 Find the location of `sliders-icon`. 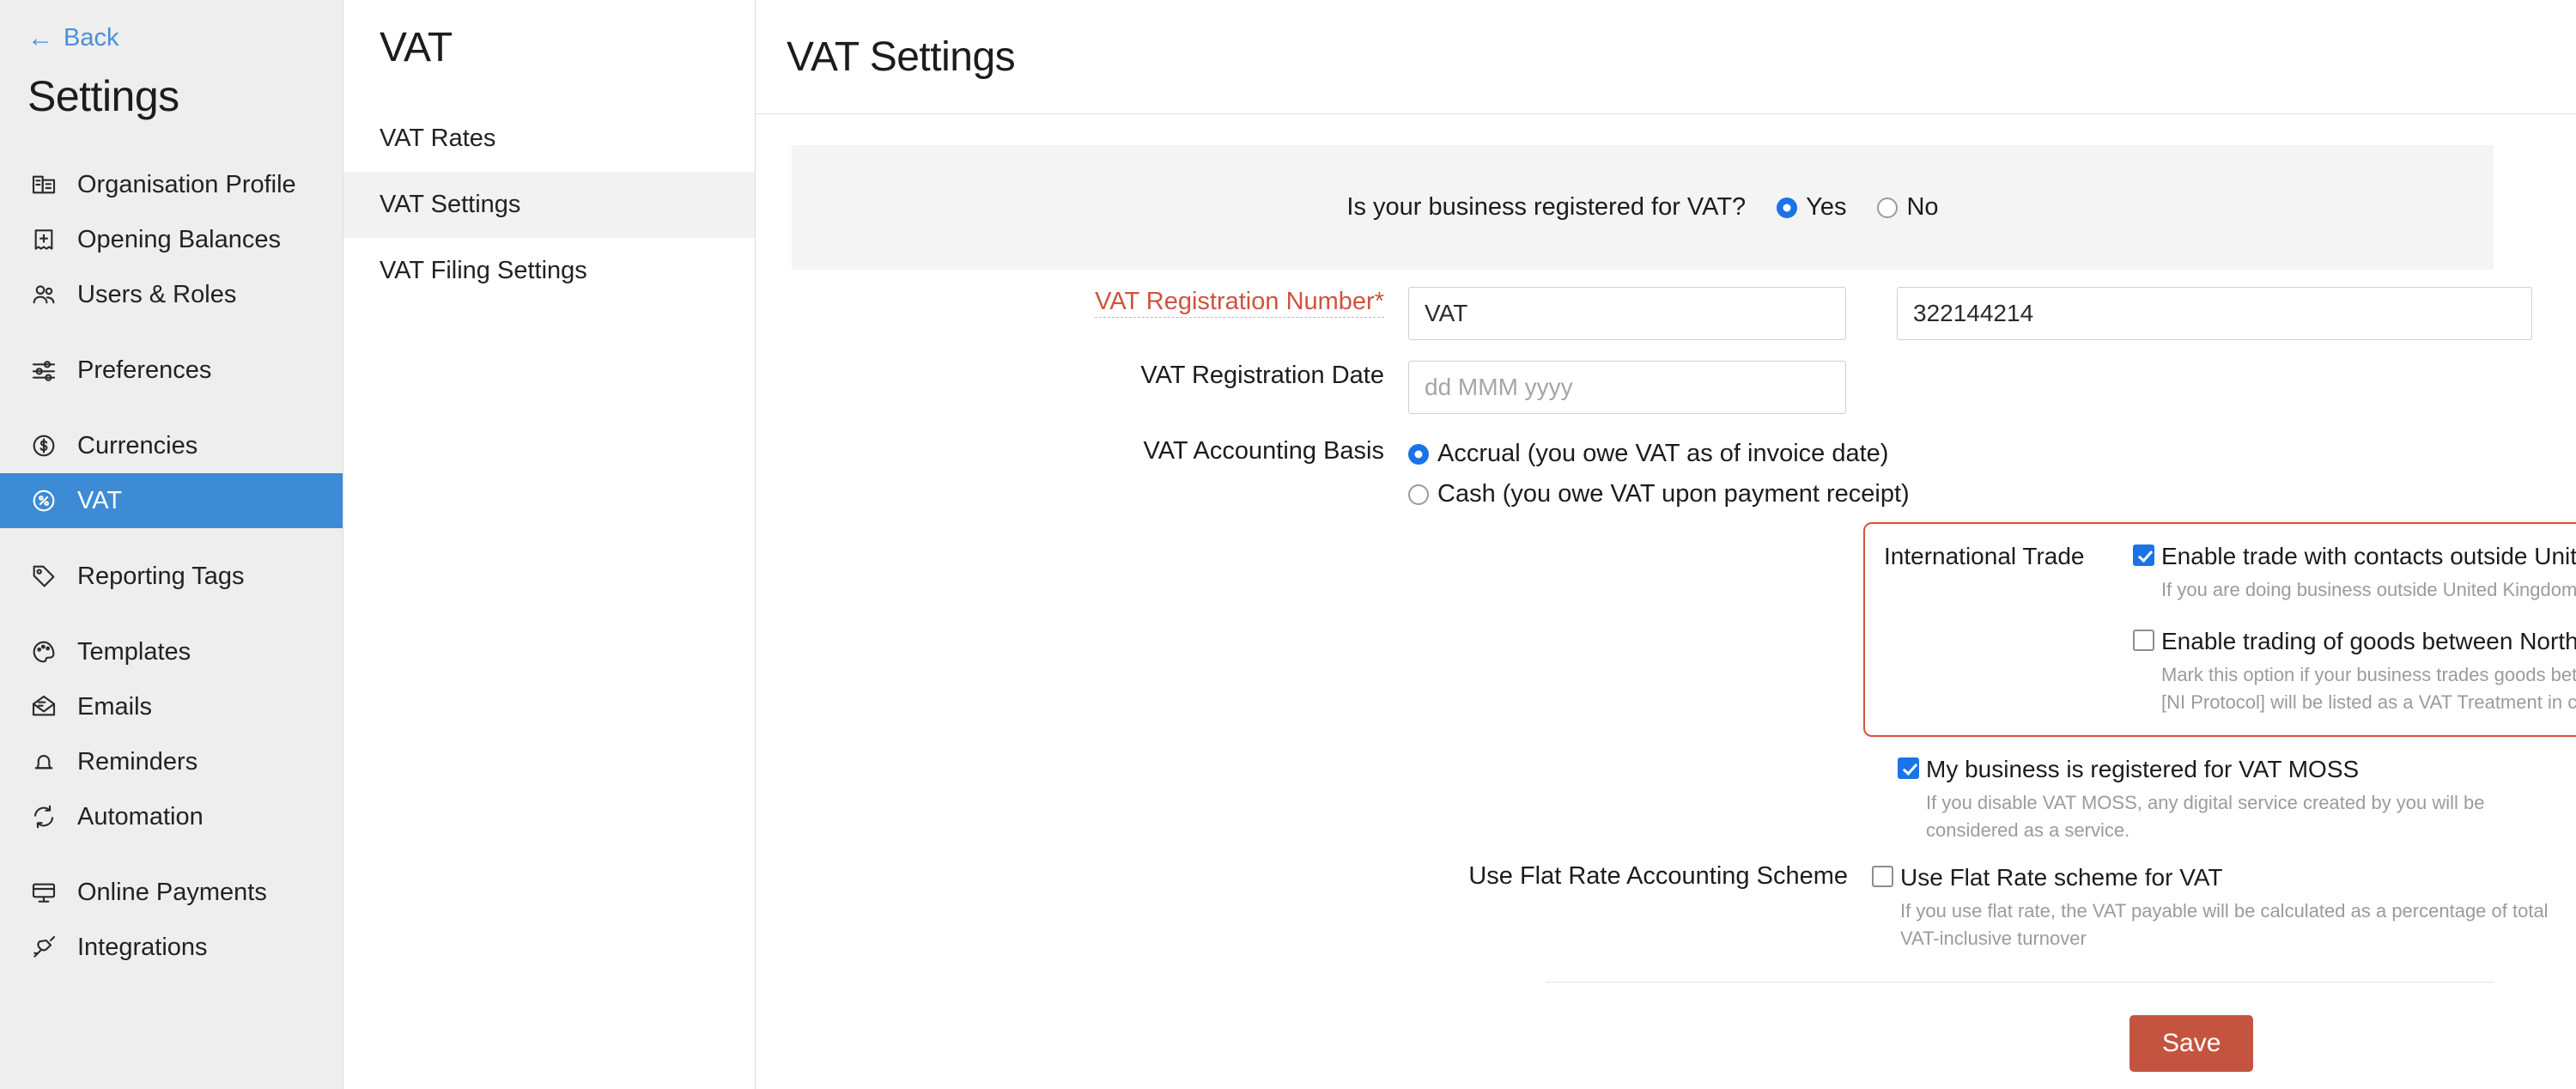

sliders-icon is located at coordinates (44, 371).